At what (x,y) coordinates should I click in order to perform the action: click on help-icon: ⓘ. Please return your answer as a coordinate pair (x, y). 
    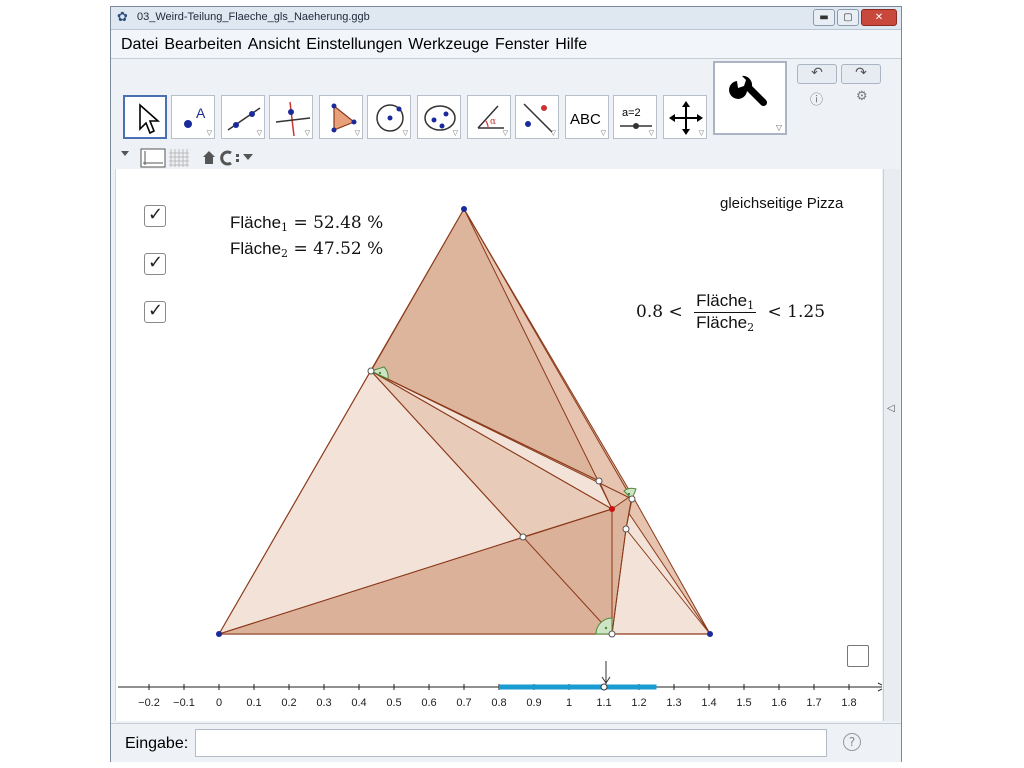
    Looking at the image, I should click on (816, 98).